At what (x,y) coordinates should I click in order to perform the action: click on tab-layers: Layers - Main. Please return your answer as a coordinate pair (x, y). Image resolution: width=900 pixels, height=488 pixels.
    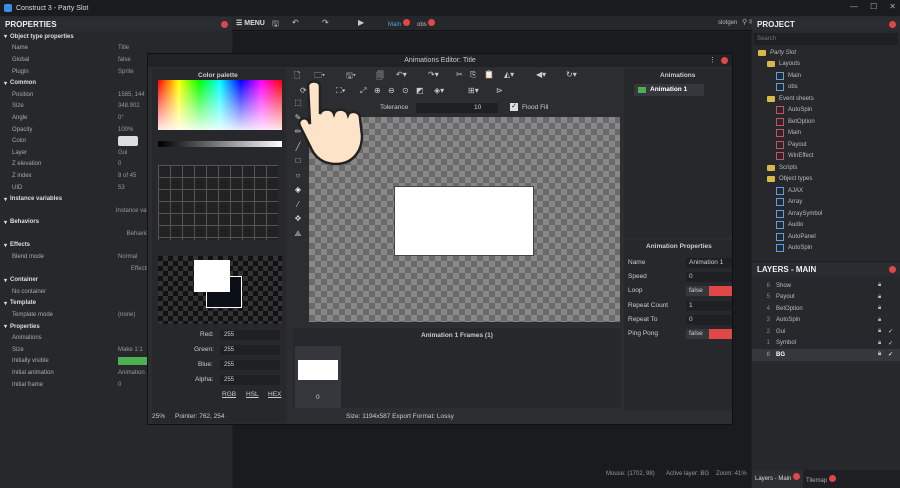
    Looking at the image, I should click on (778, 479).